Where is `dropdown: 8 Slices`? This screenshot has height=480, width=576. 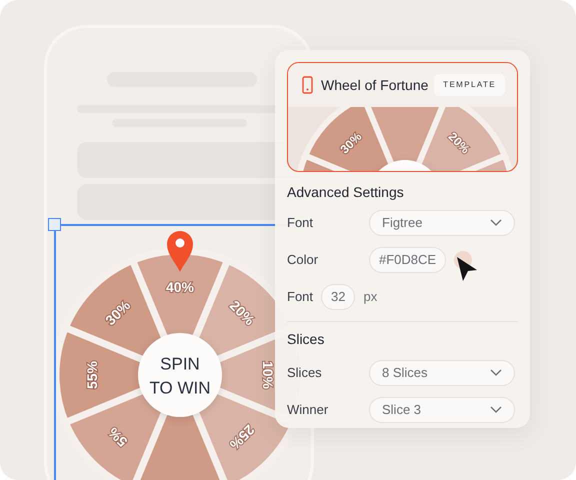
dropdown: 8 Slices is located at coordinates (442, 373).